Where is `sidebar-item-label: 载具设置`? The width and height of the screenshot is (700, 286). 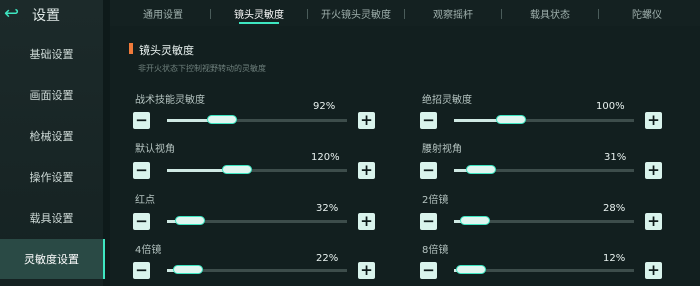 sidebar-item-label: 载具设置 is located at coordinates (51, 218).